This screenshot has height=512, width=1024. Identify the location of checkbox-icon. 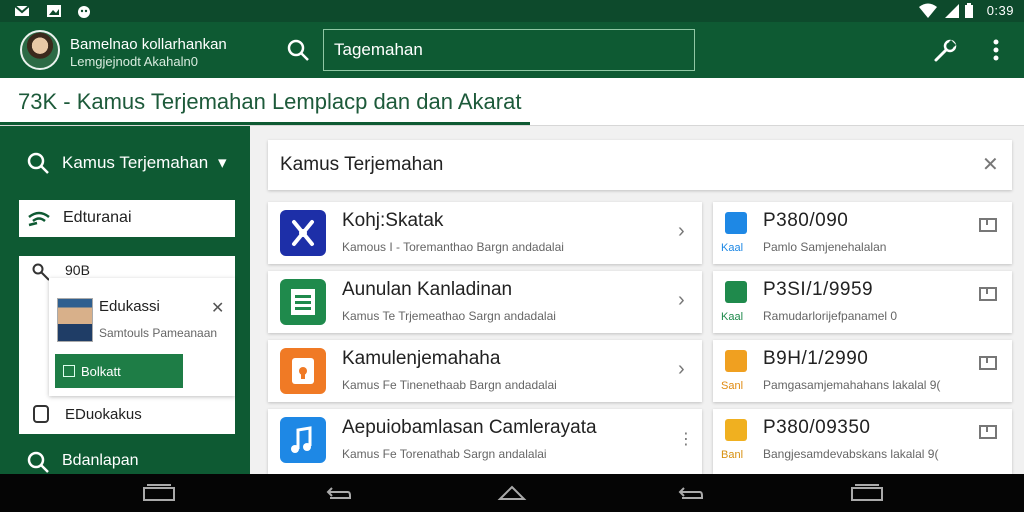
(69, 371).